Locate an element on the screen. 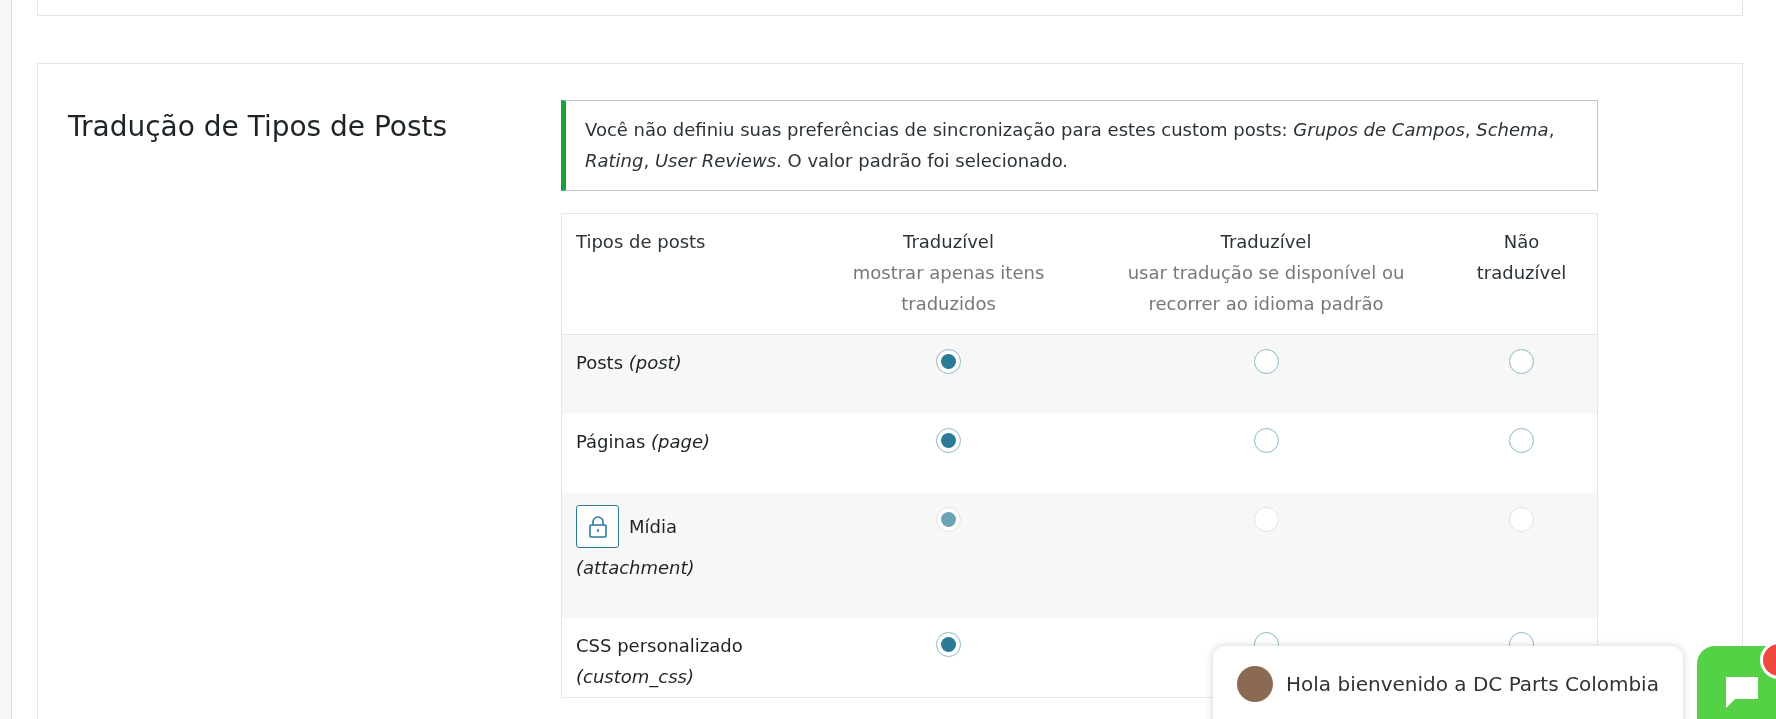 The height and width of the screenshot is (719, 1776). post-type-label: Páginas (page) is located at coordinates (644, 442).